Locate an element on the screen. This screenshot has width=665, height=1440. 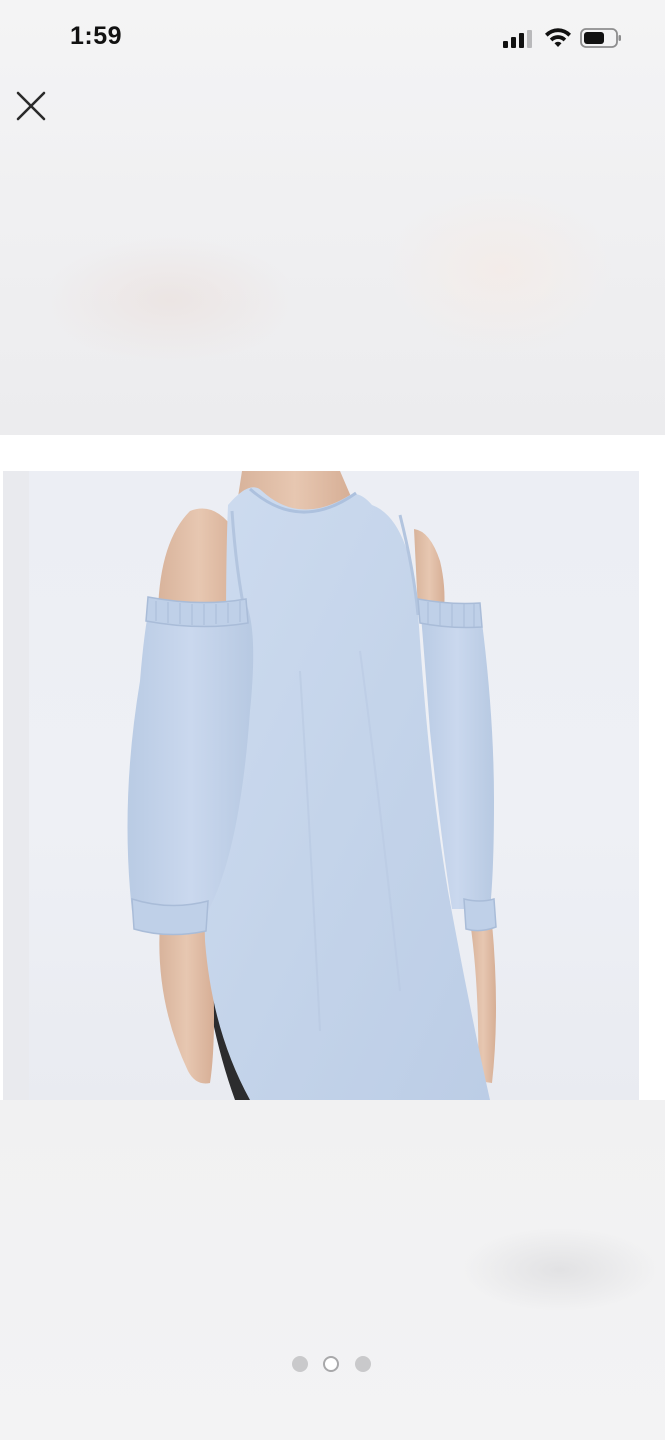
wifi-icon is located at coordinates (558, 37).